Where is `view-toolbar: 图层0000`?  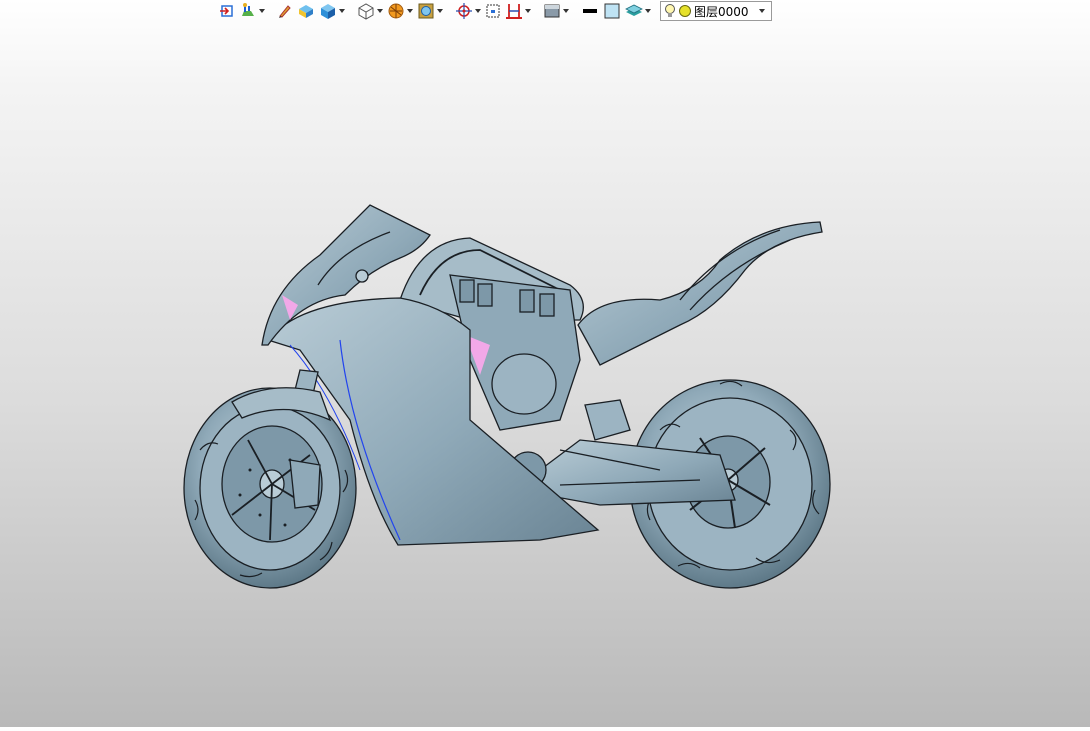 view-toolbar: 图层0000 is located at coordinates (518, 11).